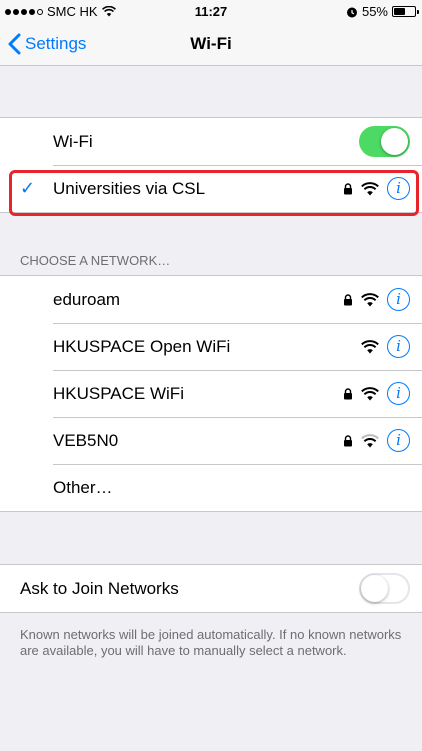 This screenshot has width=422, height=751. What do you see at coordinates (384, 141) in the screenshot?
I see `wifi-toggle-switch` at bounding box center [384, 141].